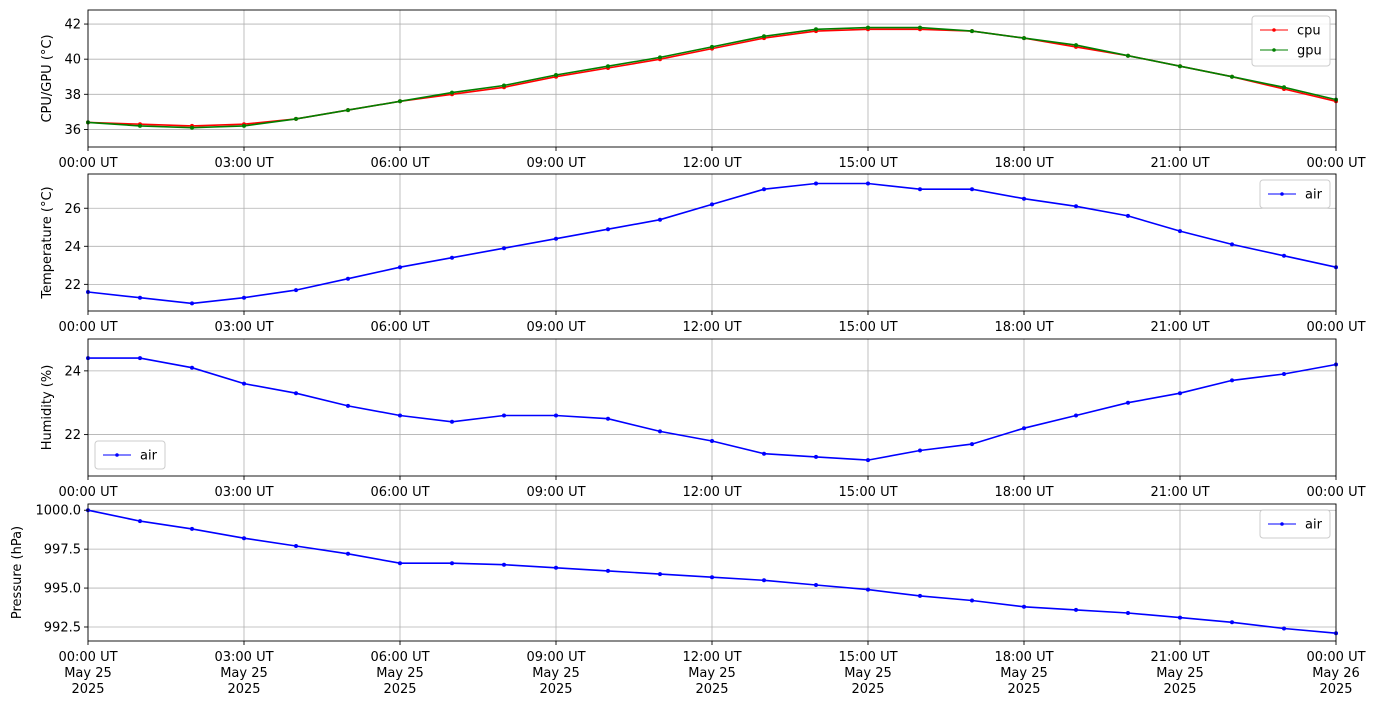  I want to click on legend: air, so click(1295, 194).